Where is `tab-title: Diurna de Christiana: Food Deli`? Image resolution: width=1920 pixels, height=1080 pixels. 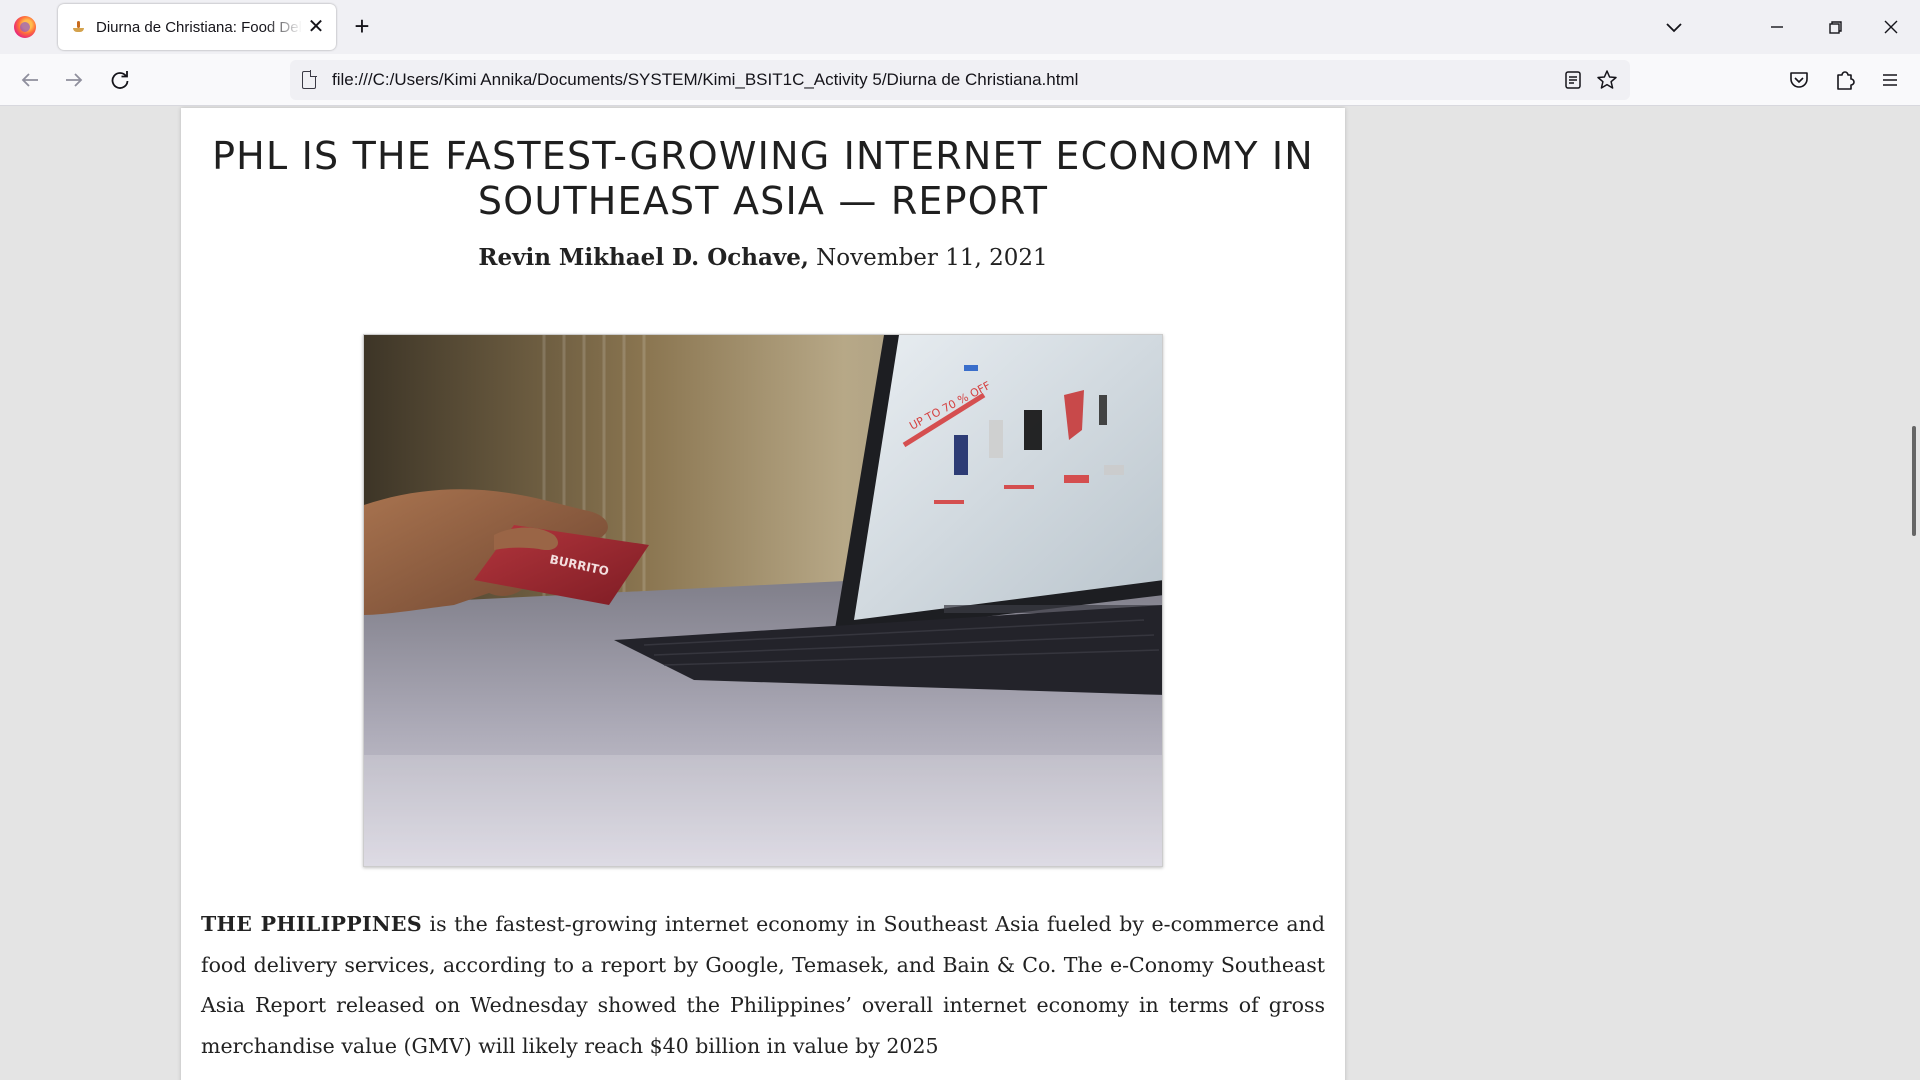
tab-title: Diurna de Christiana: Food Deli is located at coordinates (199, 27).